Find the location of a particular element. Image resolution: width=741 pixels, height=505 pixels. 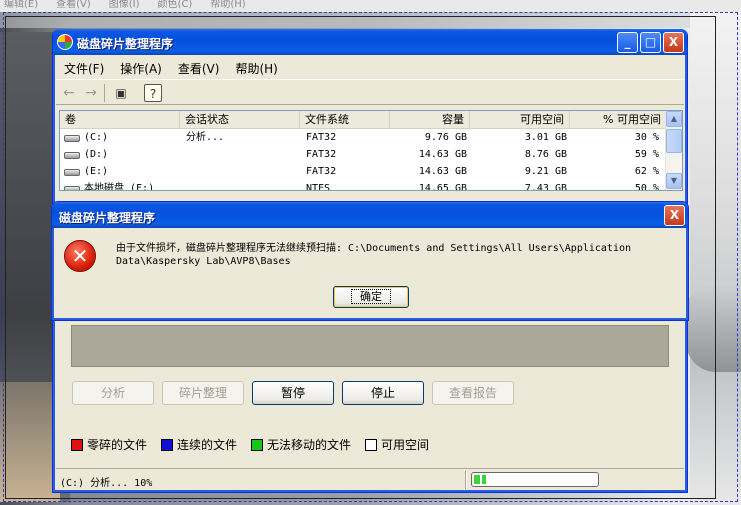

analyze-button: 分析 is located at coordinates (113, 393).